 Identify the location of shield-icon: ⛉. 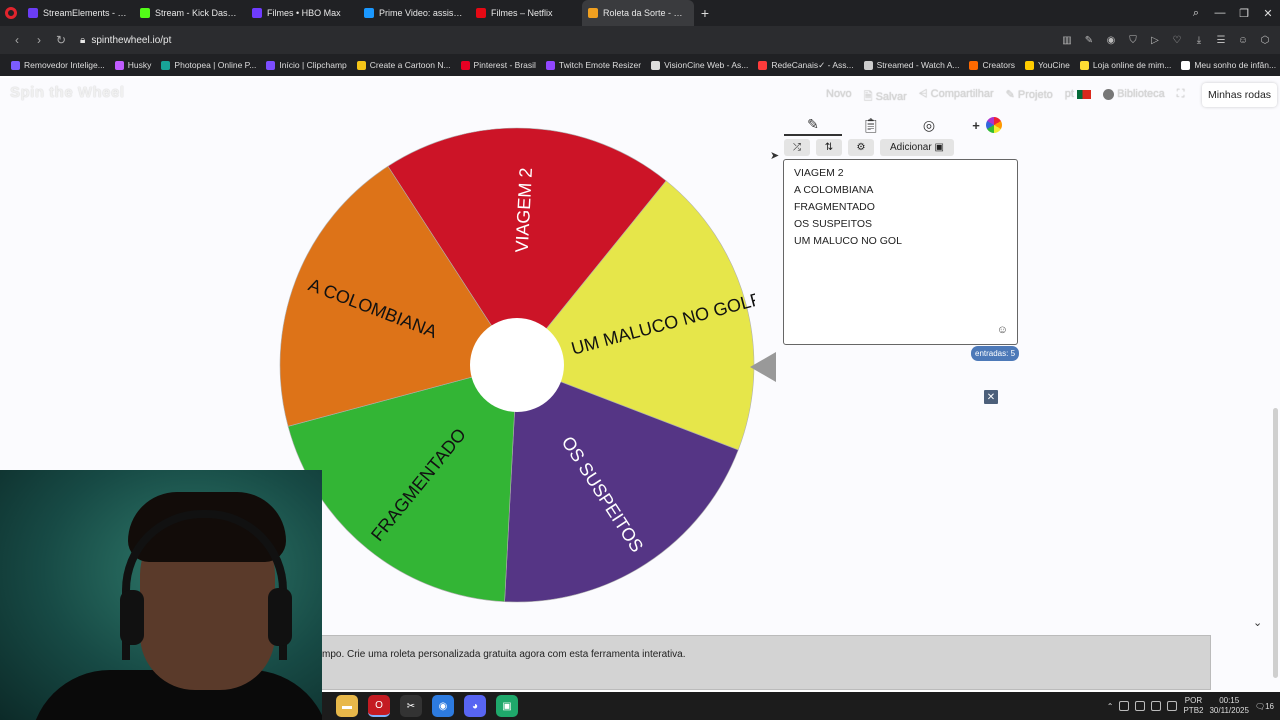
(1133, 40).